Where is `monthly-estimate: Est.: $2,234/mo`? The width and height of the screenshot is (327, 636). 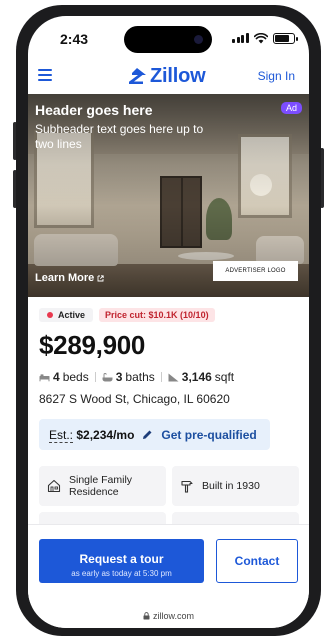
monthly-estimate: Est.: $2,234/mo is located at coordinates (92, 435).